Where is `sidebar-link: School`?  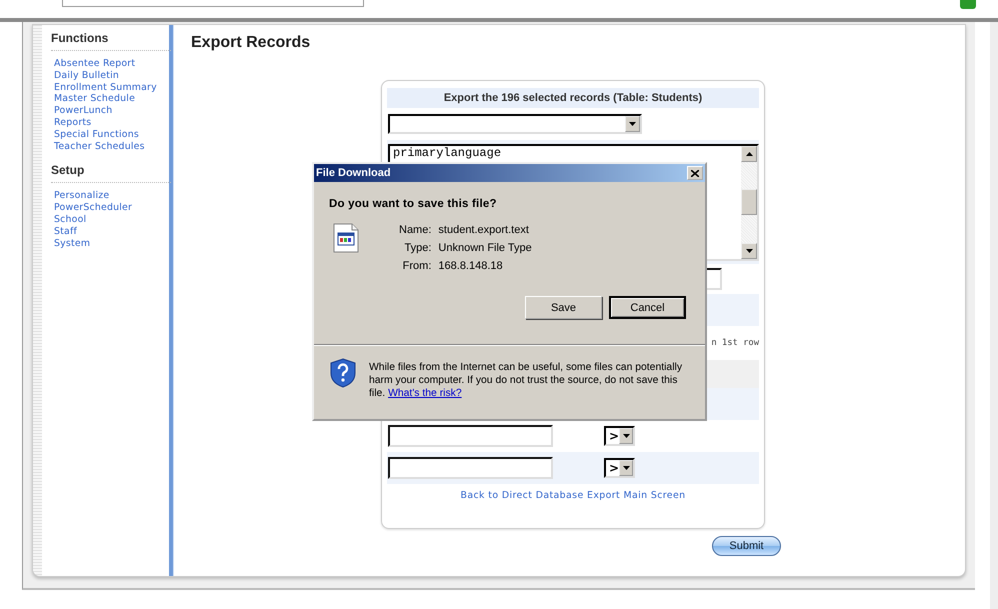
sidebar-link: School is located at coordinates (111, 220).